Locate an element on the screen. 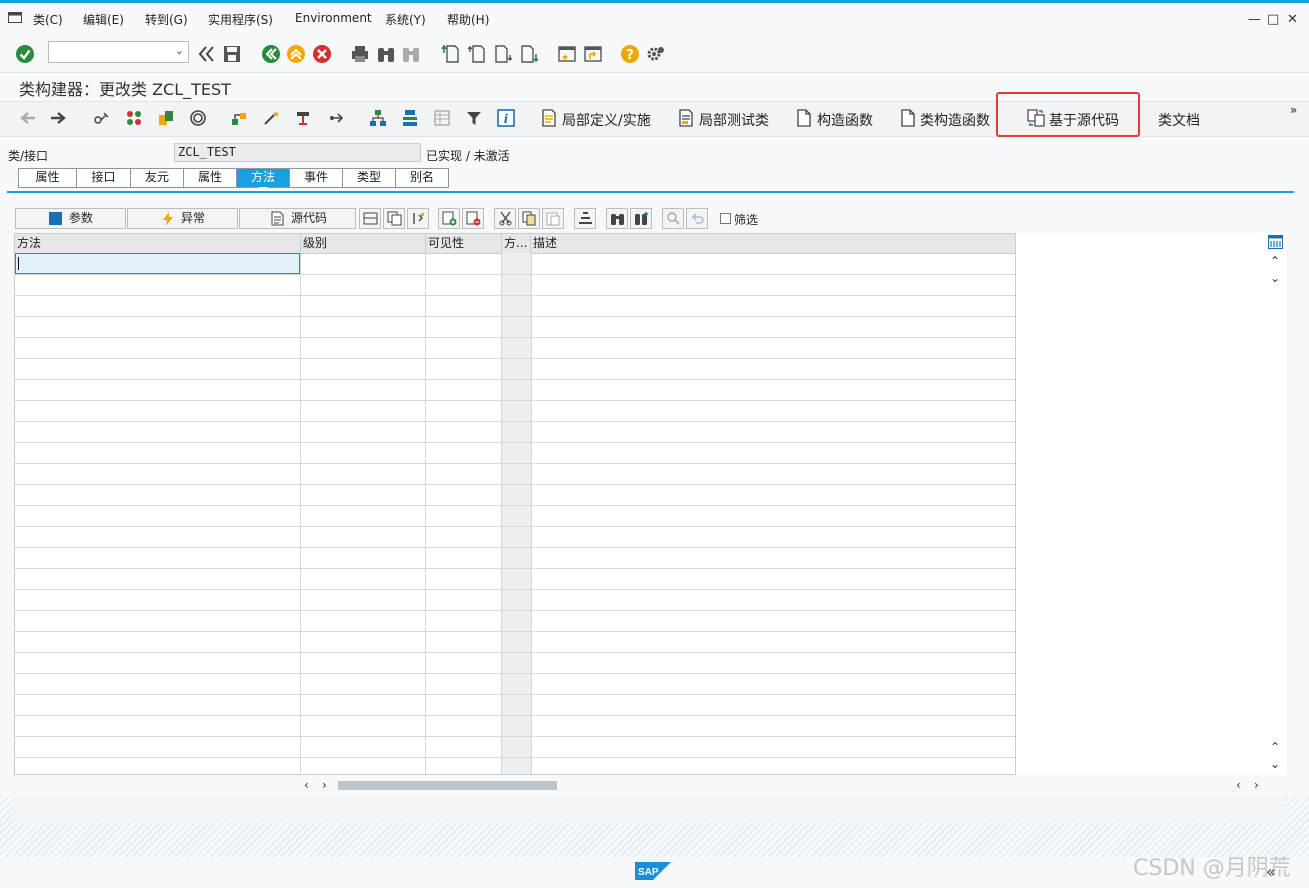  menu-utilities: 实用程序(S) is located at coordinates (240, 19).